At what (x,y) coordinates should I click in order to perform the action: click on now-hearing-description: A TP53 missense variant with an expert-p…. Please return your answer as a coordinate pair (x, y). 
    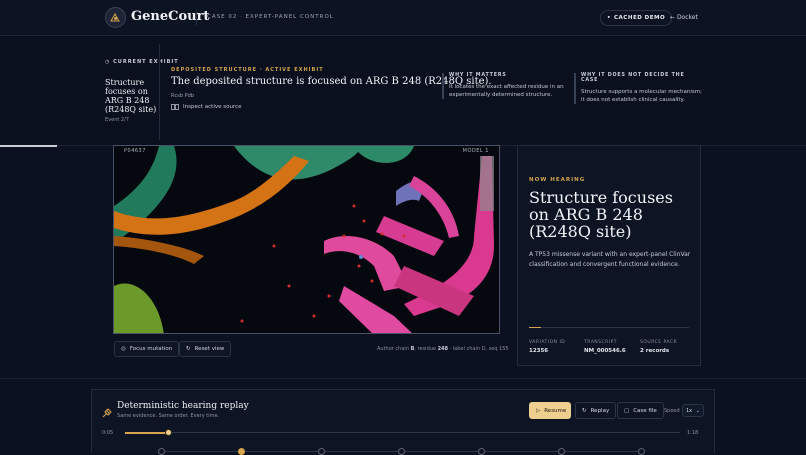
    Looking at the image, I should click on (610, 259).